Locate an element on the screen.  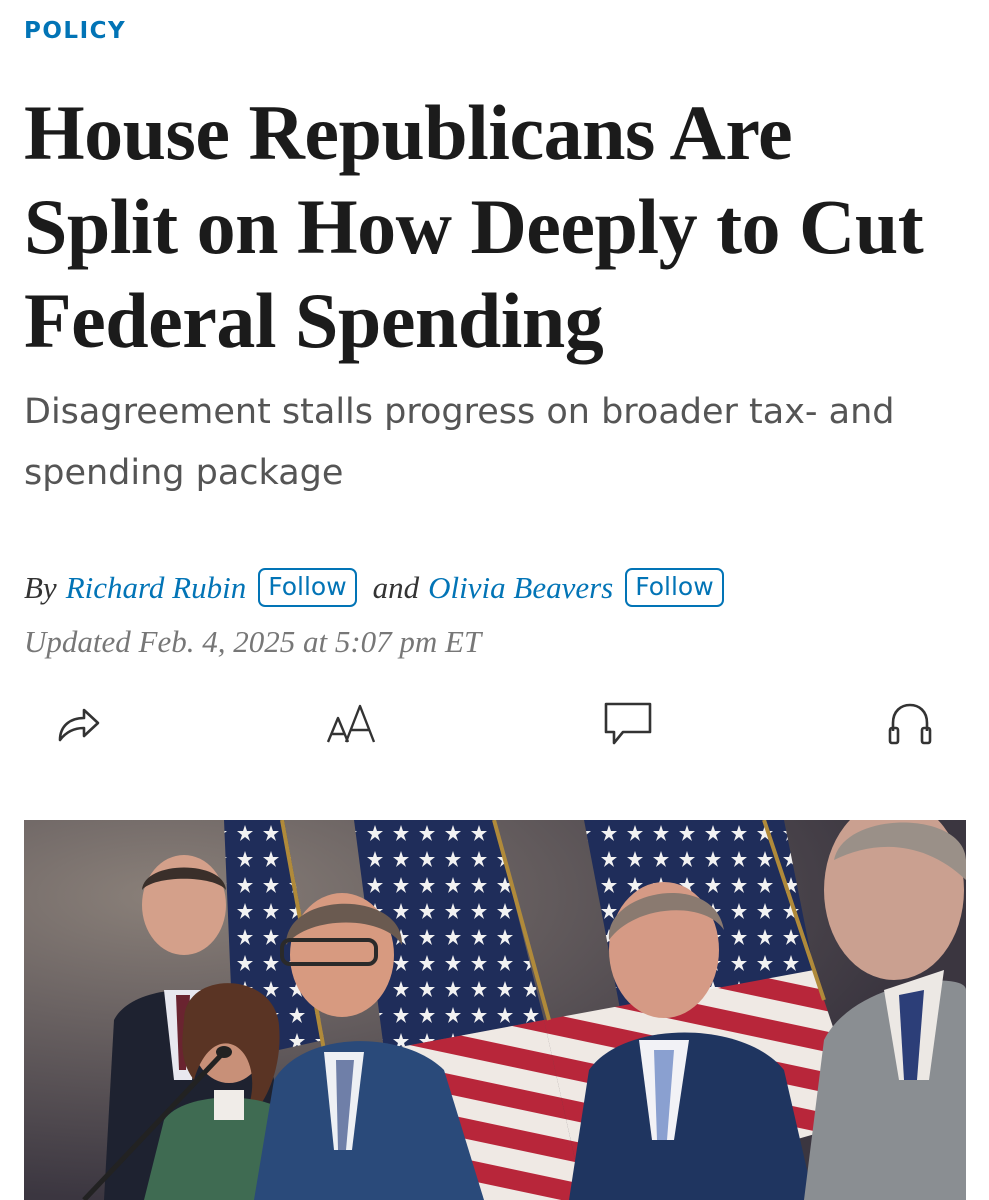
follow-button-2: Follow is located at coordinates (674, 587).